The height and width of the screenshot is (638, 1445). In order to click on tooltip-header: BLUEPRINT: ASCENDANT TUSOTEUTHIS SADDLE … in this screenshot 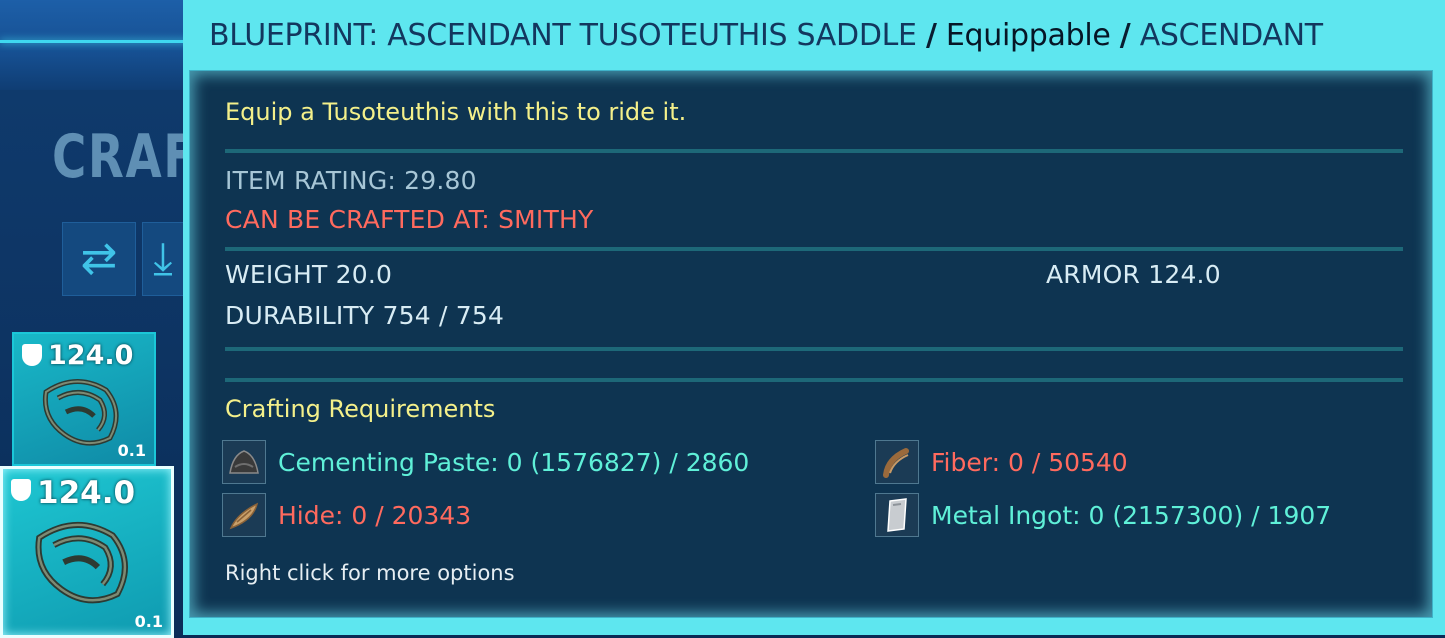, I will do `click(766, 38)`.